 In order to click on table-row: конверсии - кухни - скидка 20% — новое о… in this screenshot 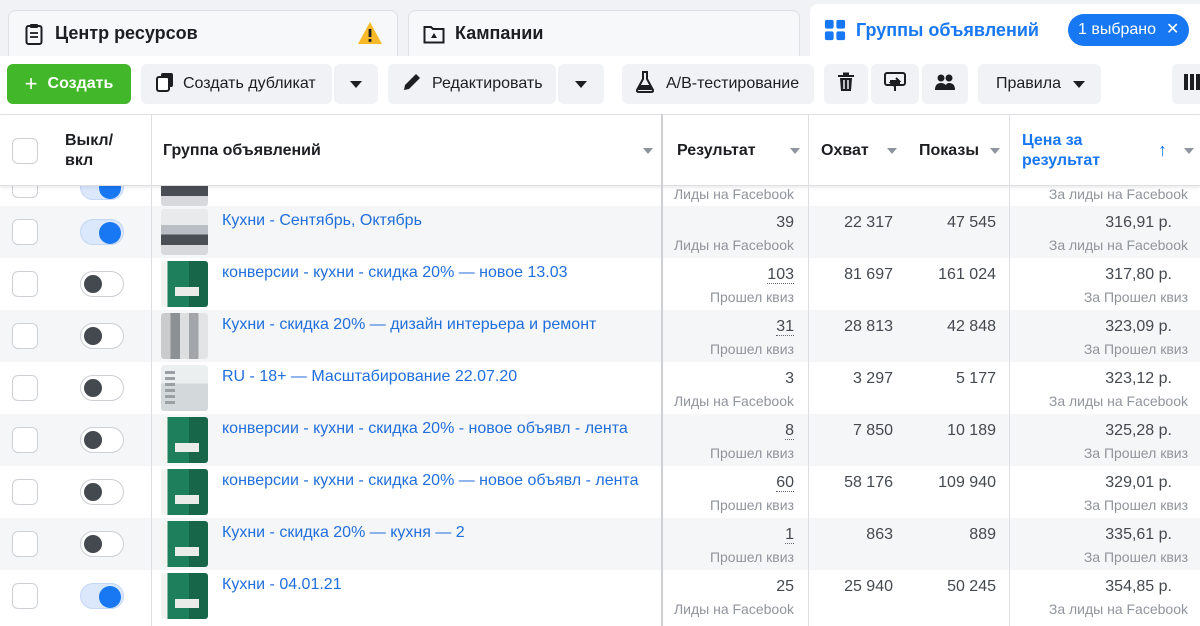, I will do `click(600, 492)`.